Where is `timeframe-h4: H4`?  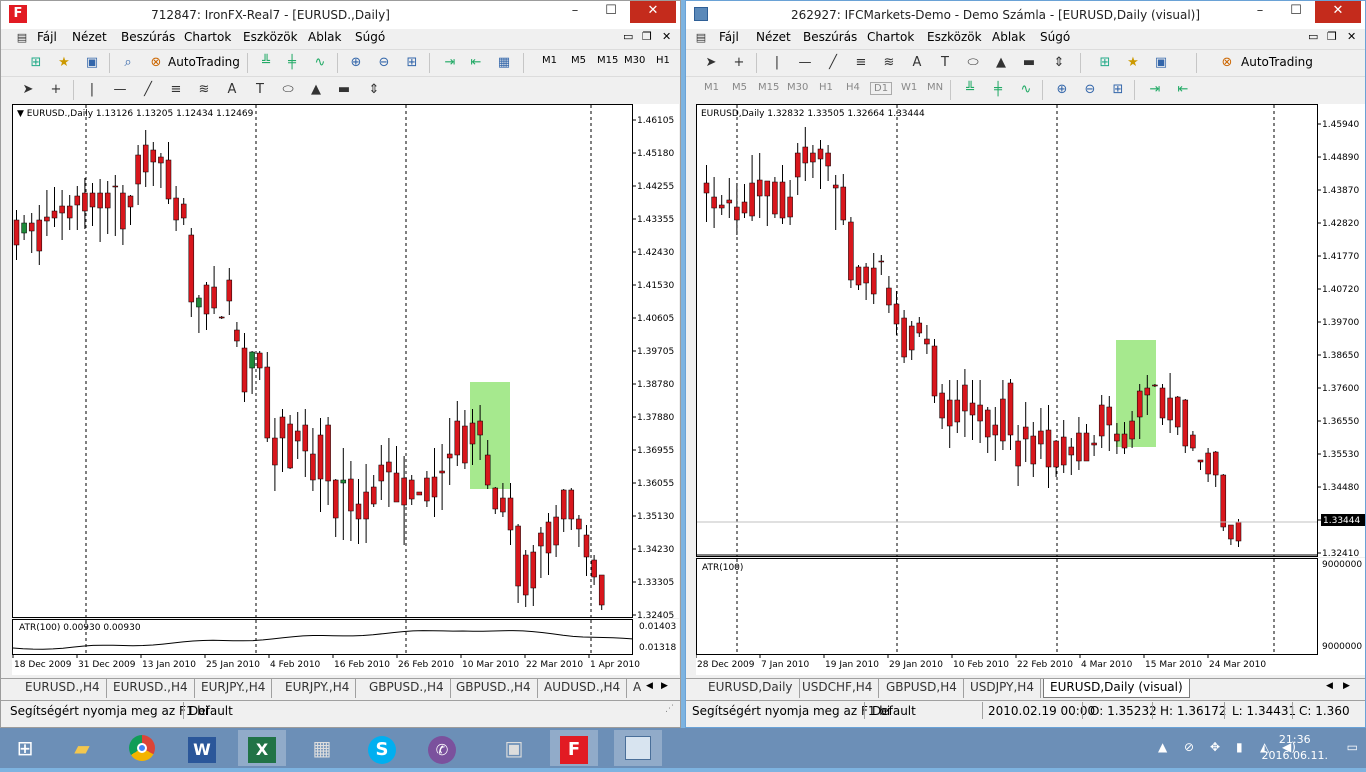
timeframe-h4: H4 is located at coordinates (853, 87).